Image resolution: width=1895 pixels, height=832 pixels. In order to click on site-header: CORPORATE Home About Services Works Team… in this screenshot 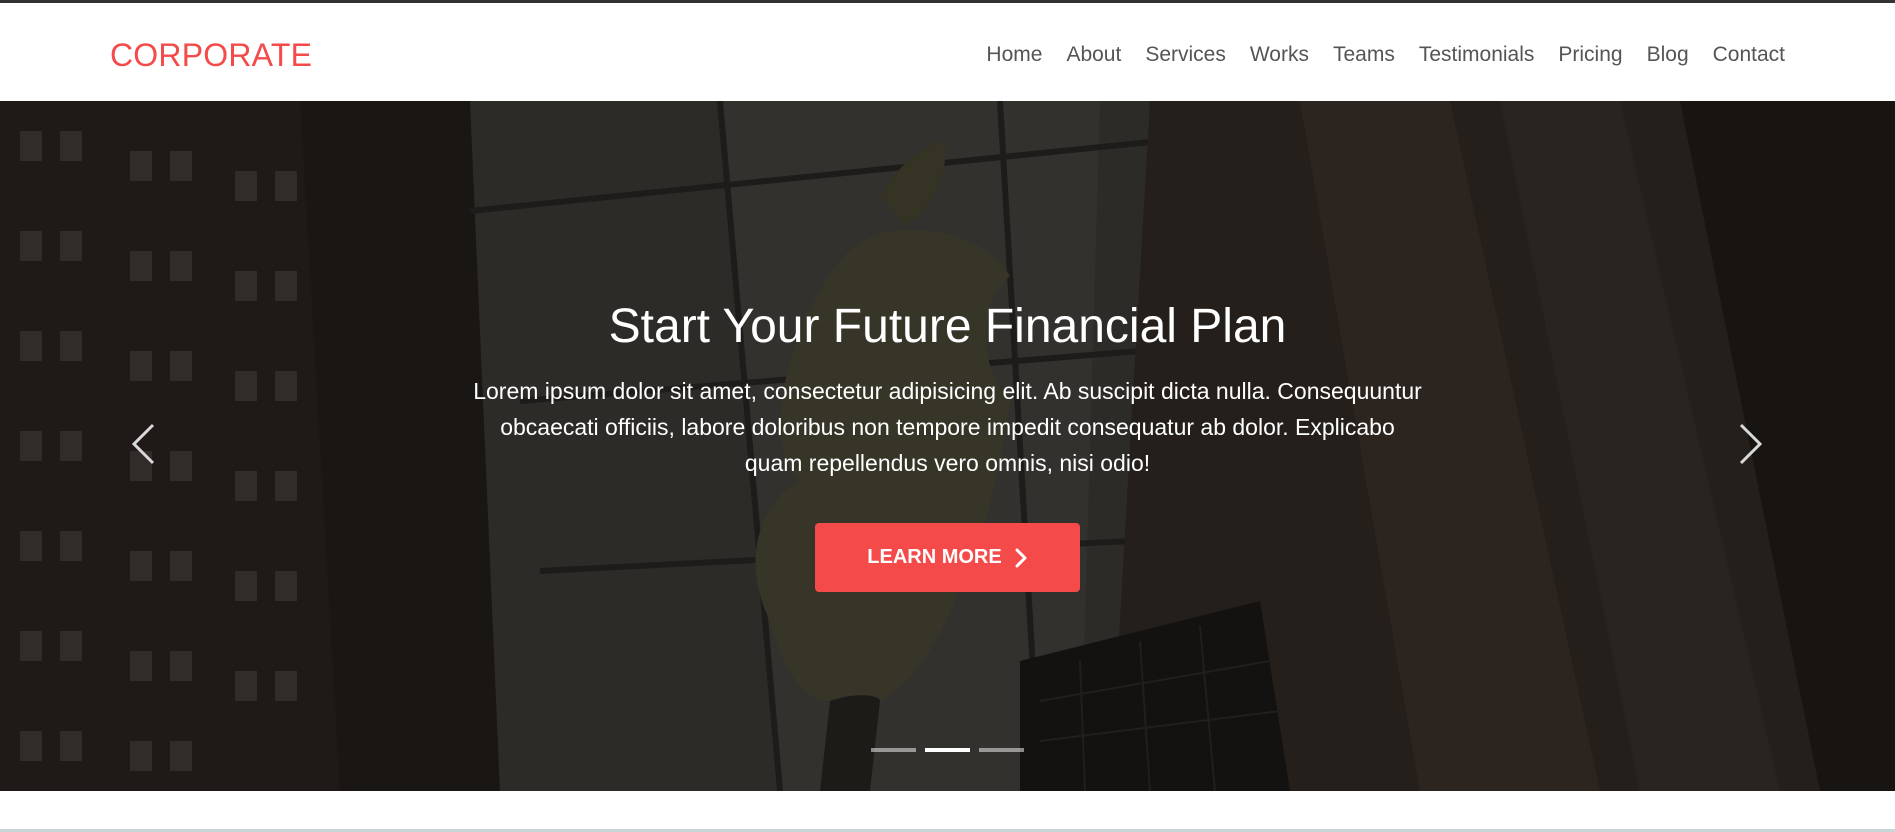, I will do `click(947, 52)`.